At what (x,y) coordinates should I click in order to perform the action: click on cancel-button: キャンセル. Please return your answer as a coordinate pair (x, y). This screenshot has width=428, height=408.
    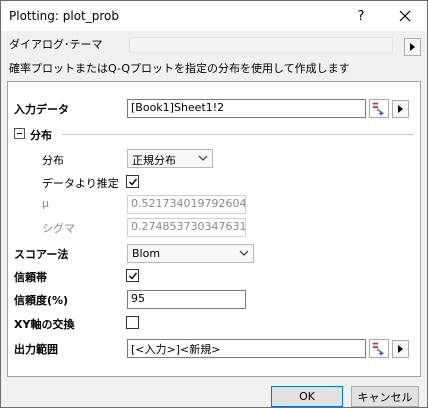
    Looking at the image, I should click on (385, 396).